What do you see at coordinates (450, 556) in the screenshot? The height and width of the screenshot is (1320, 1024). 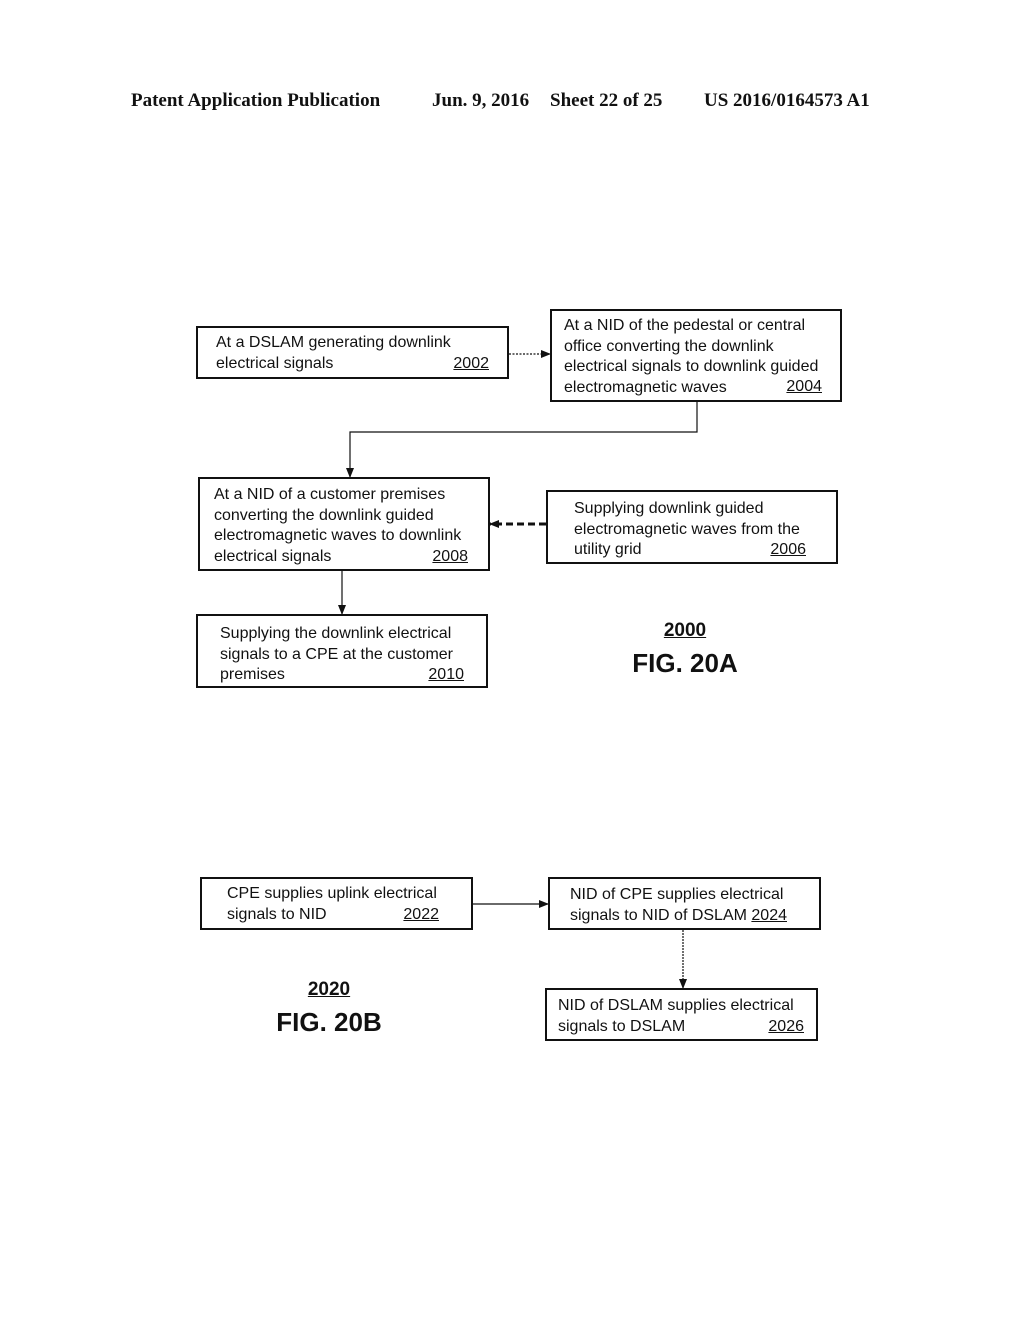 I see `step-ref: 2008` at bounding box center [450, 556].